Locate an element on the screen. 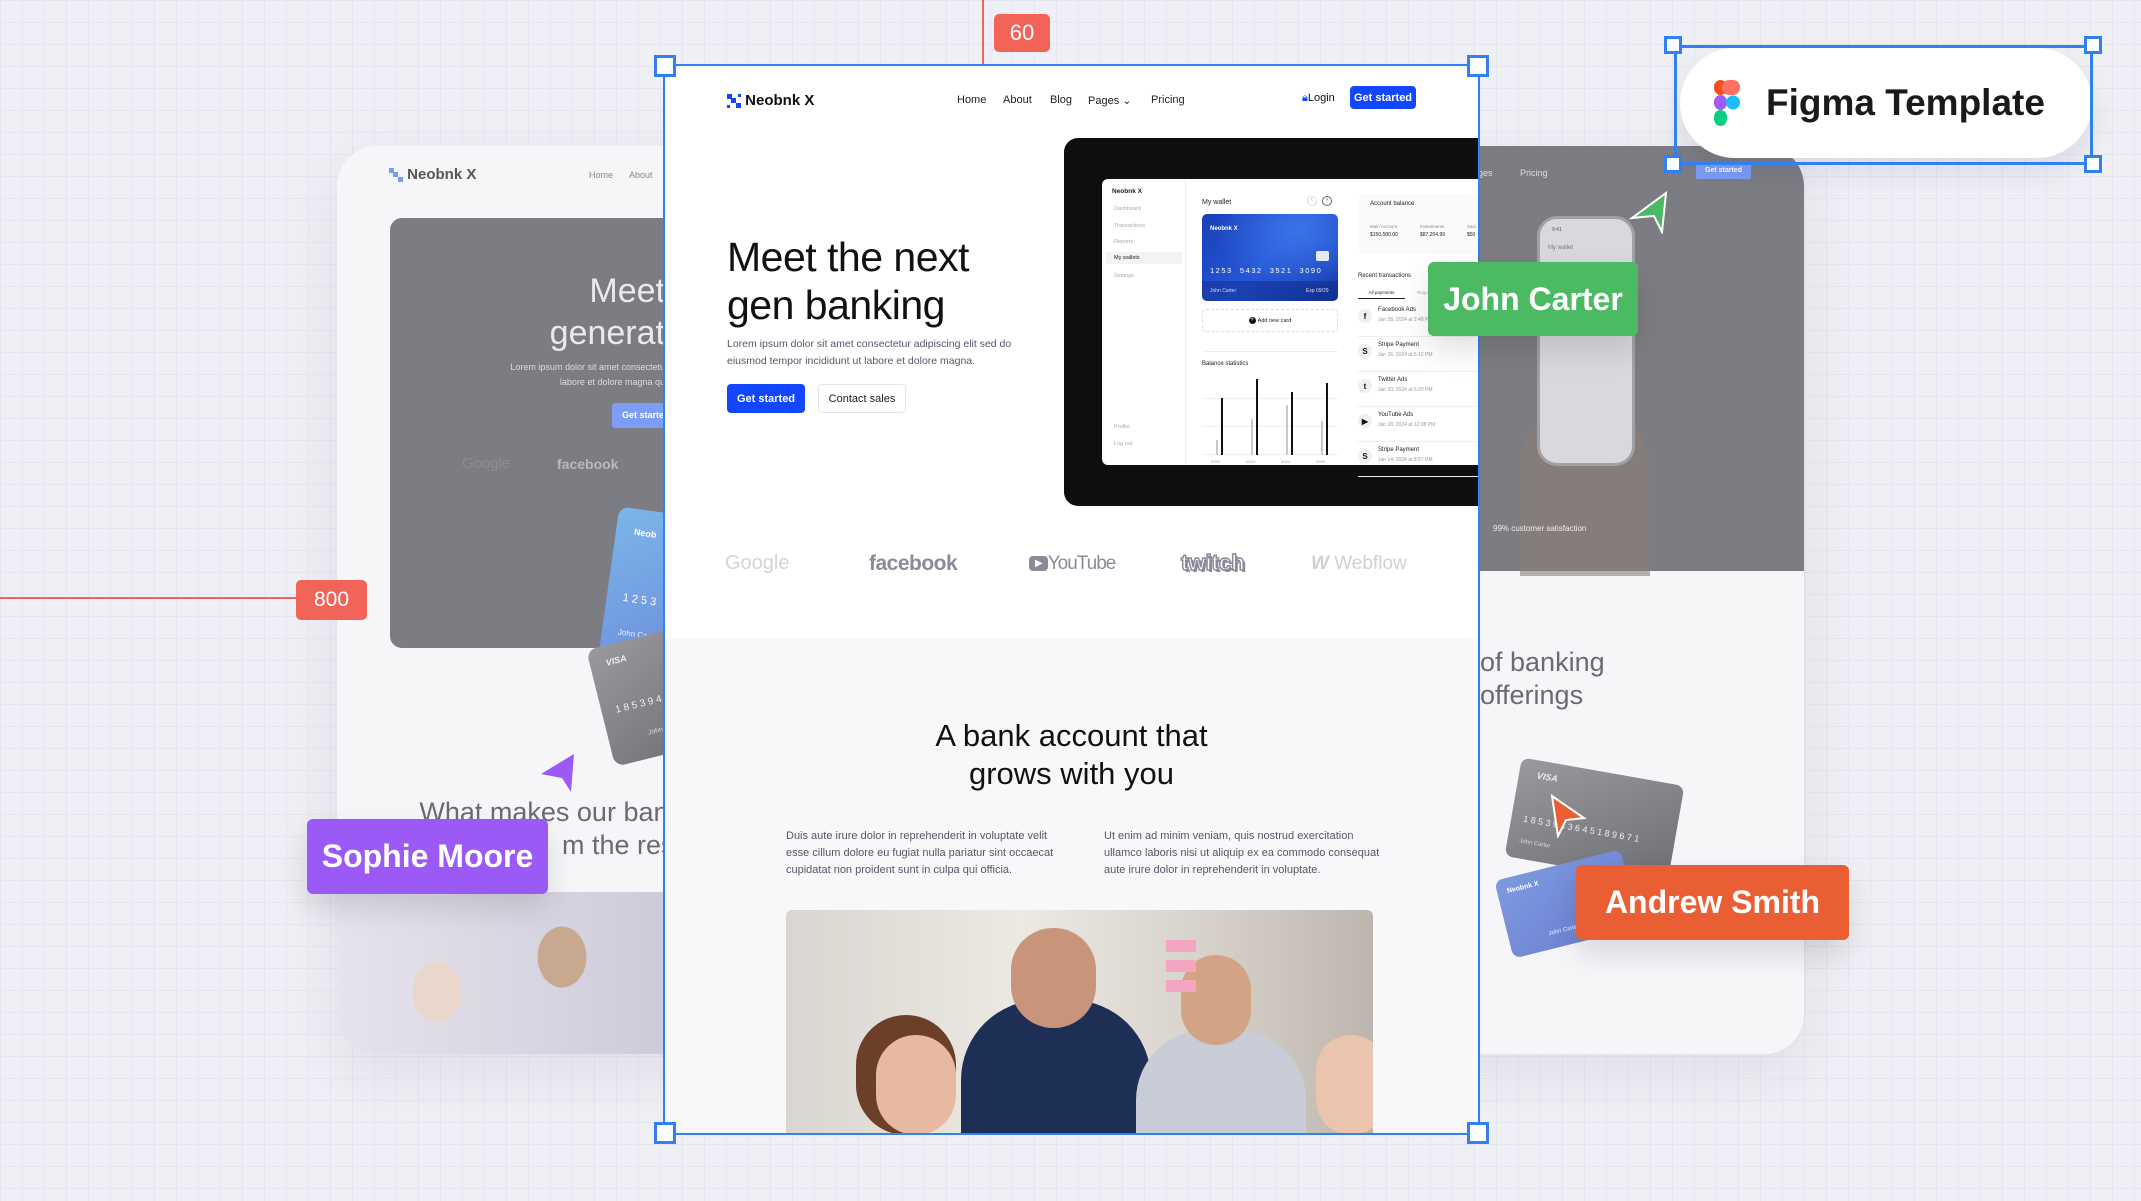 The width and height of the screenshot is (2141, 1201). nav-home: Home is located at coordinates (971, 100).